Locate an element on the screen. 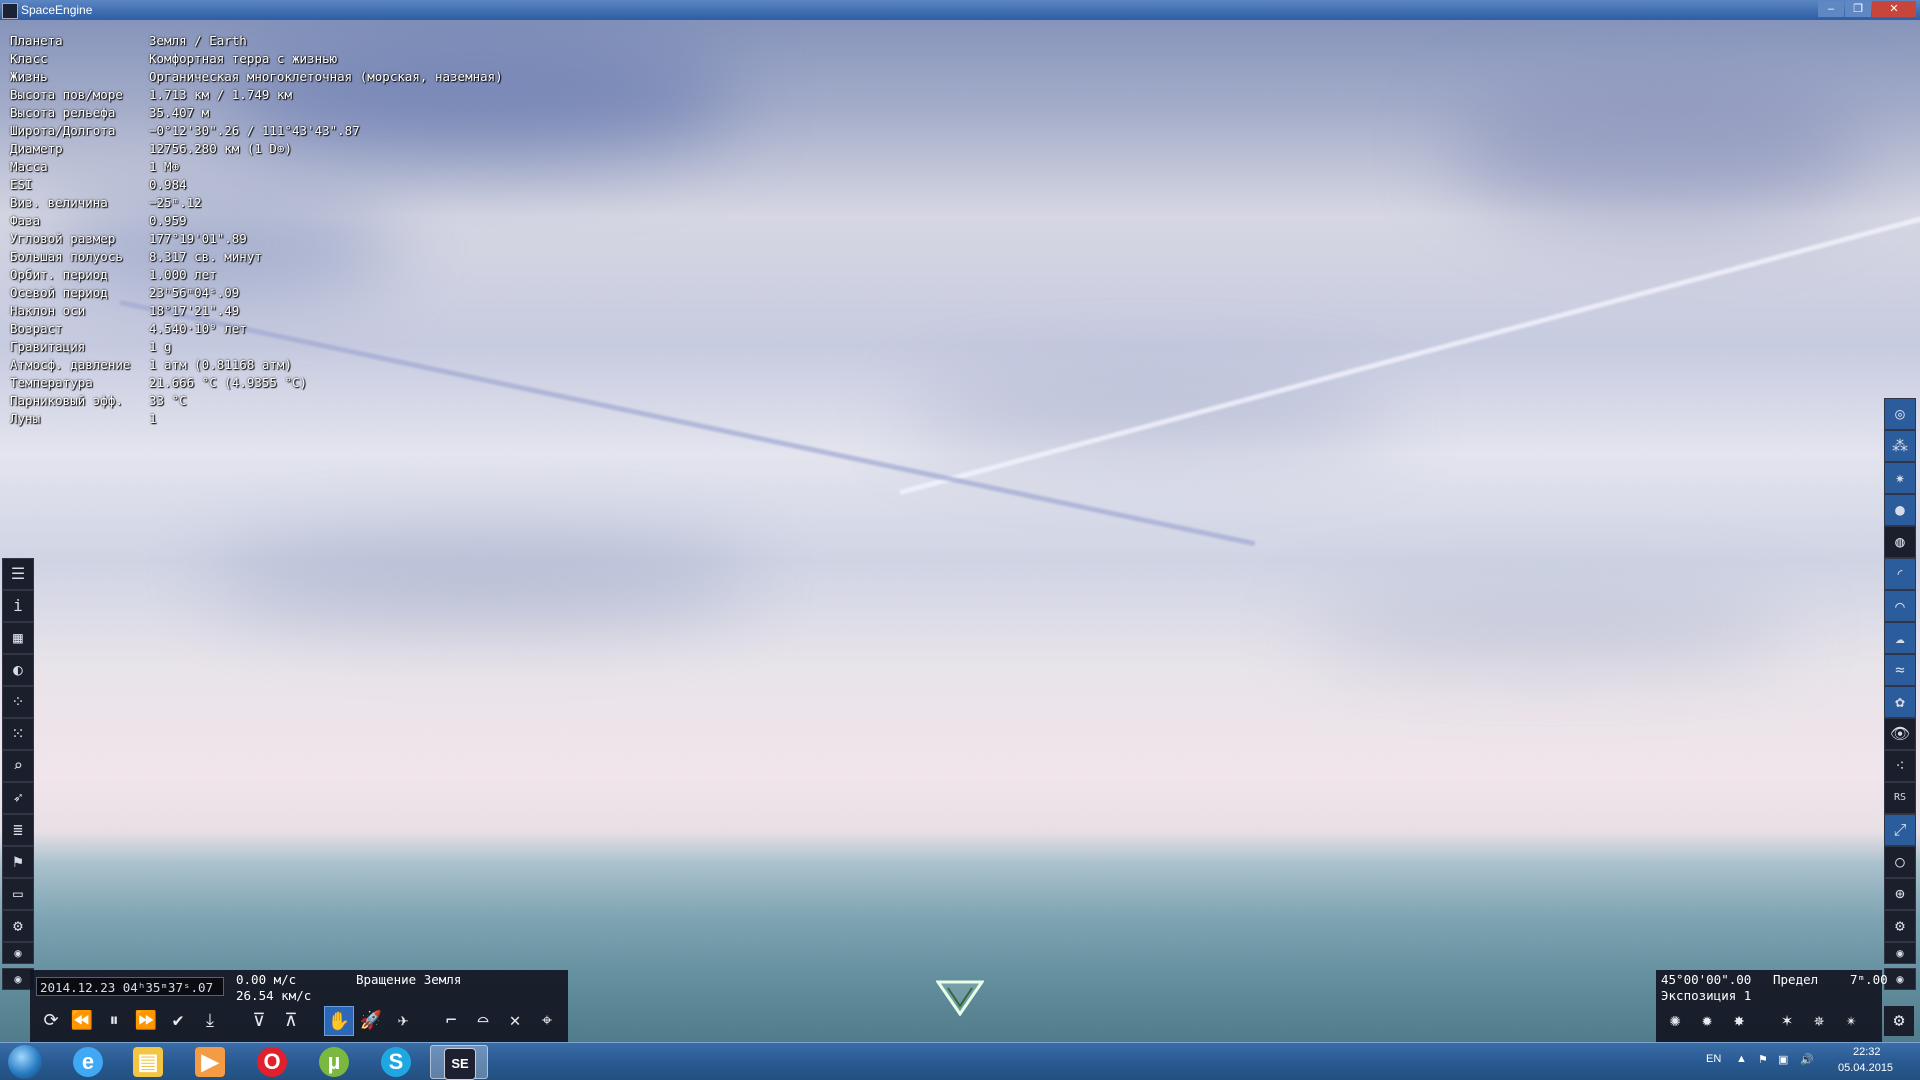 This screenshot has width=1920, height=1080. orbit-mode-icon: ⌓ is located at coordinates (483, 1021).